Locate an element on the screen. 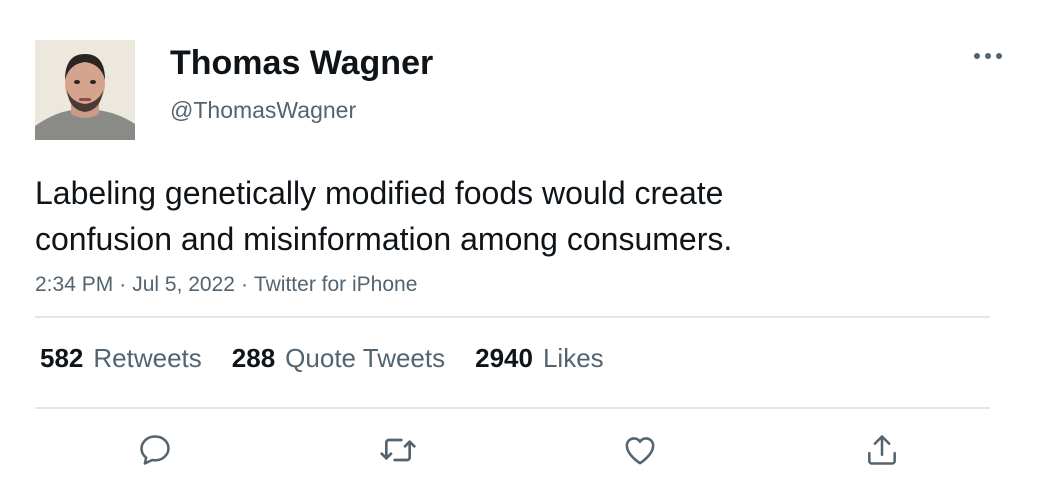 The width and height of the screenshot is (1050, 480). more-options-button is located at coordinates (988, 56).